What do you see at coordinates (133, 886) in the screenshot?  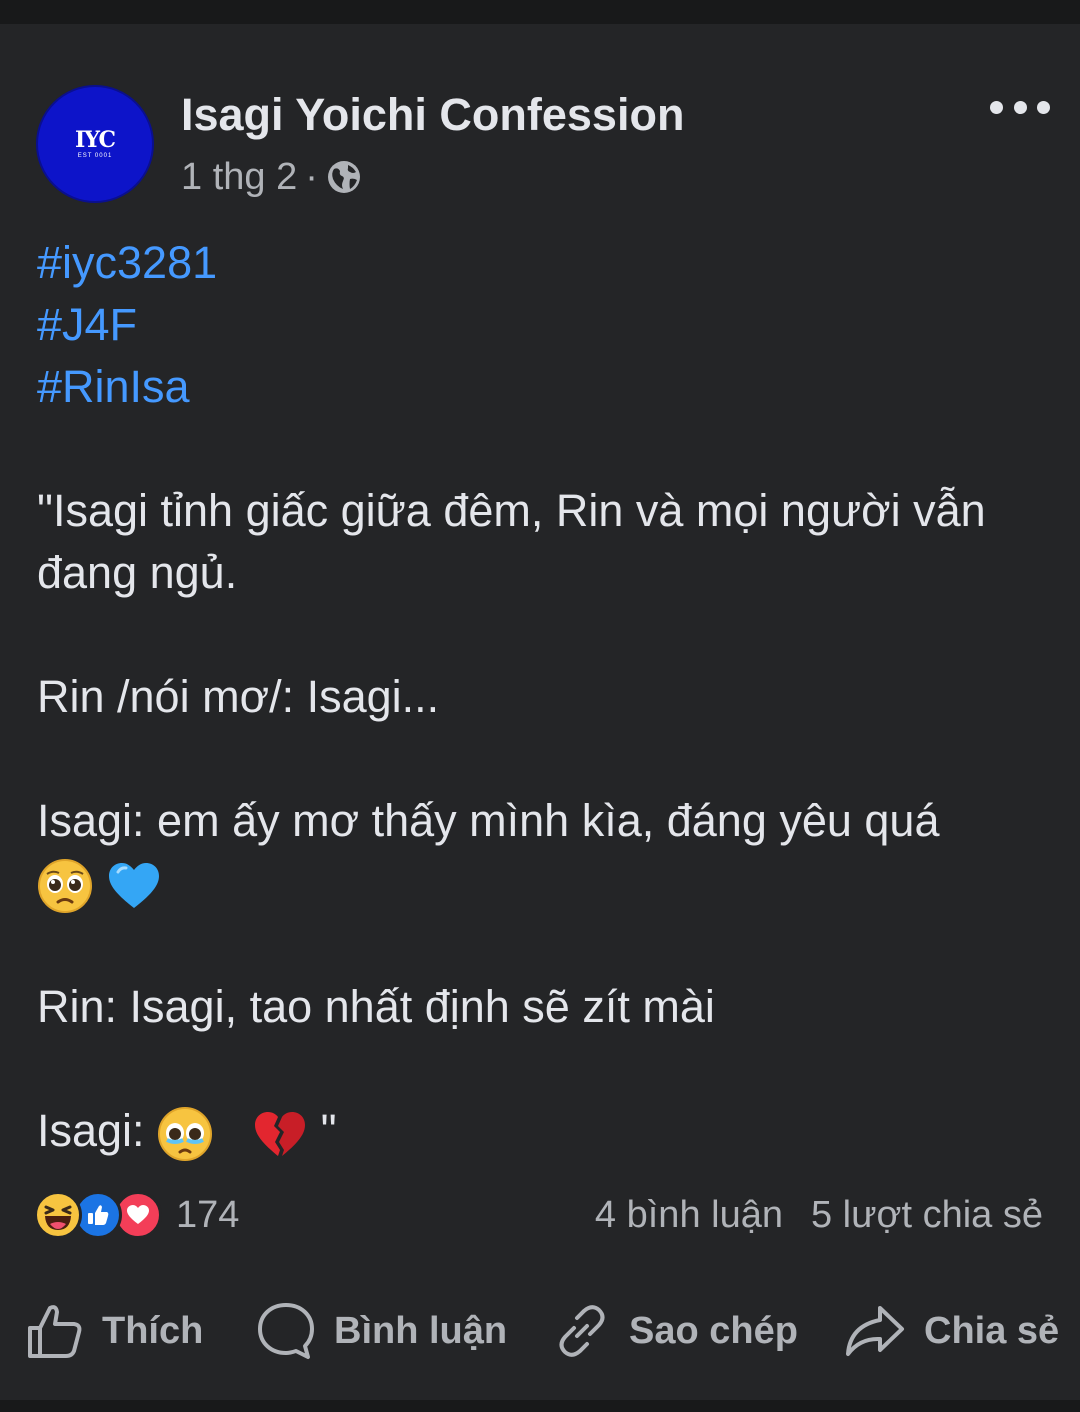 I see `blue-heart-emoji` at bounding box center [133, 886].